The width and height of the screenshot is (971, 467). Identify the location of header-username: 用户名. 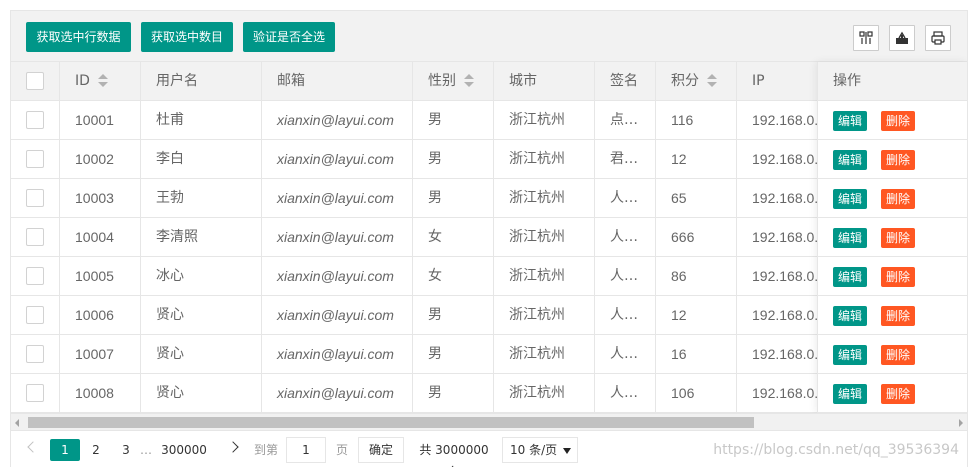
(201, 81).